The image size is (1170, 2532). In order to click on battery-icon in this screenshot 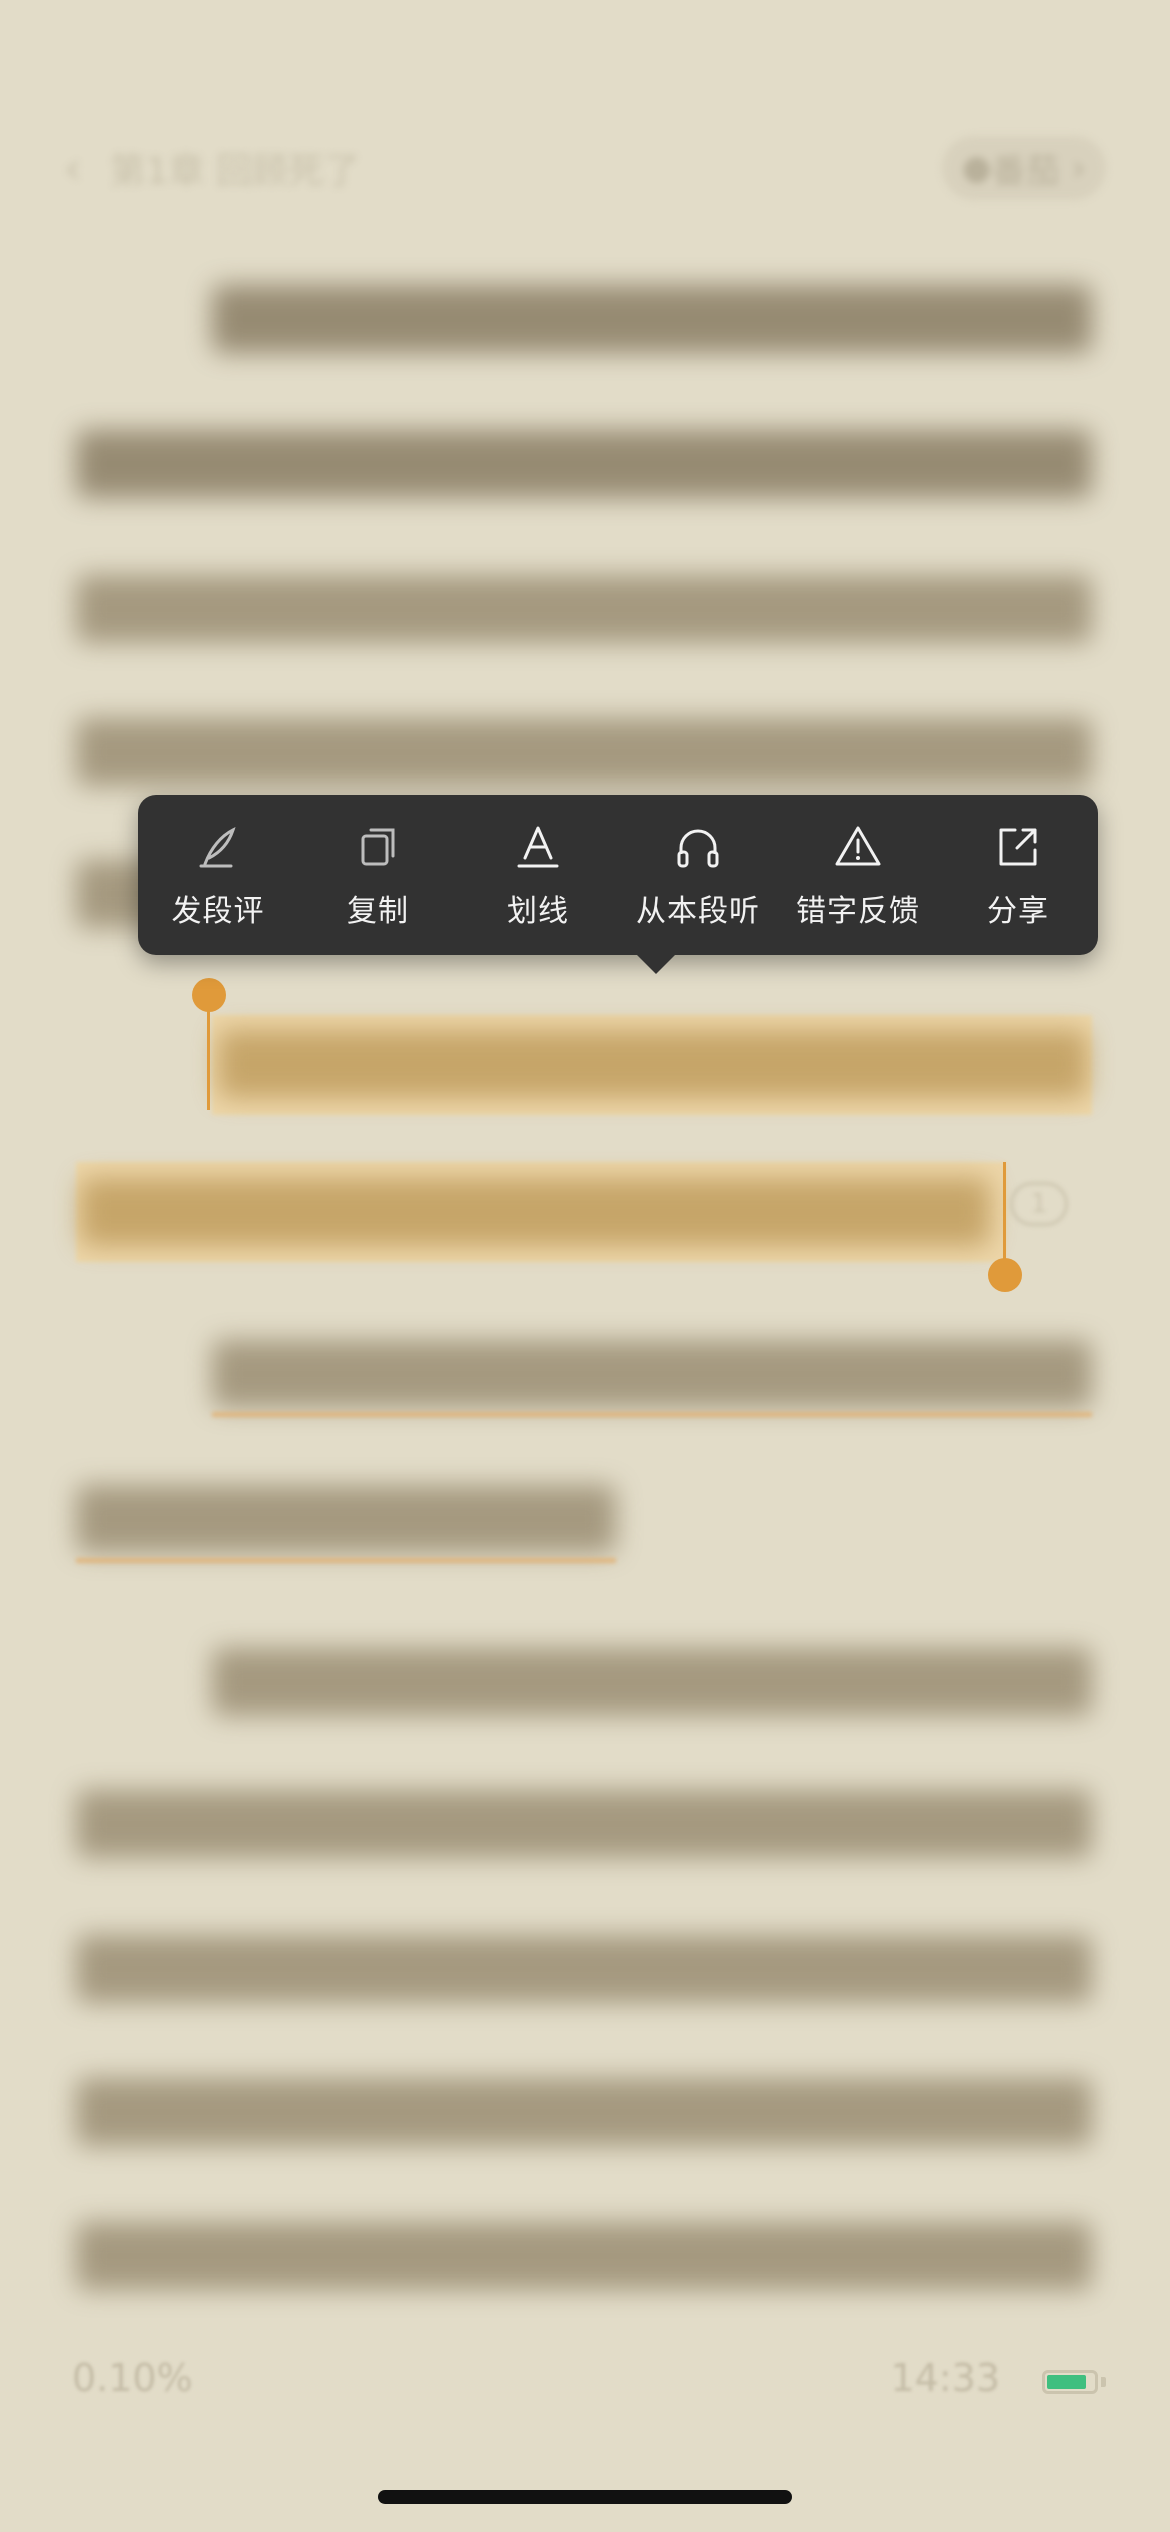, I will do `click(1070, 2382)`.